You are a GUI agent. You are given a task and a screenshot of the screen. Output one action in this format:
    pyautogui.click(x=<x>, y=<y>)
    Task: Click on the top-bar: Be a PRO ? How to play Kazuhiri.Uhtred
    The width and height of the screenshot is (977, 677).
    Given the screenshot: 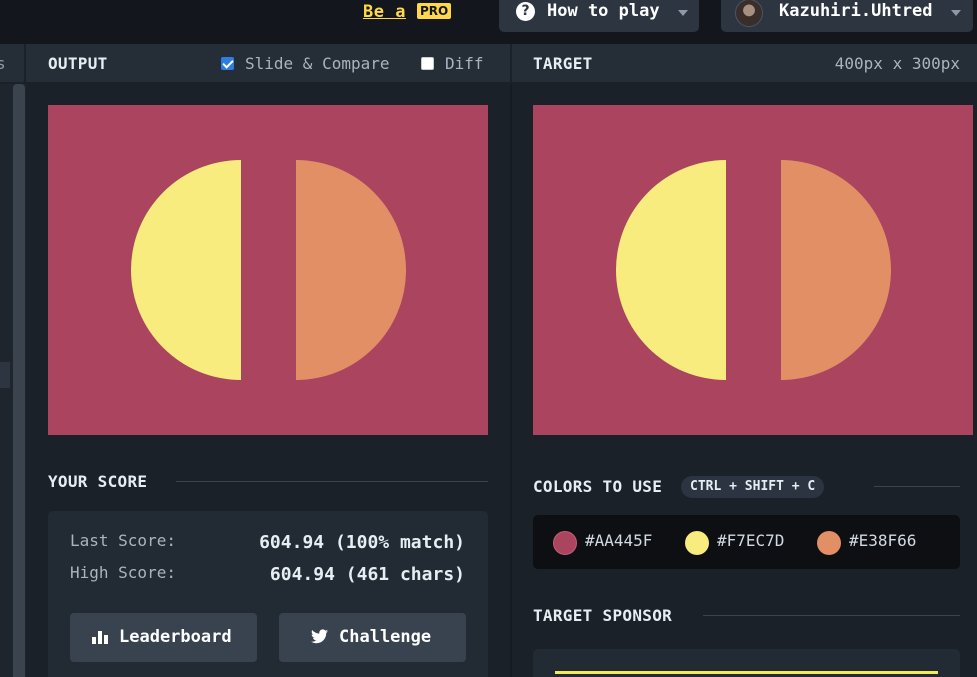 What is the action you would take?
    pyautogui.click(x=488, y=22)
    